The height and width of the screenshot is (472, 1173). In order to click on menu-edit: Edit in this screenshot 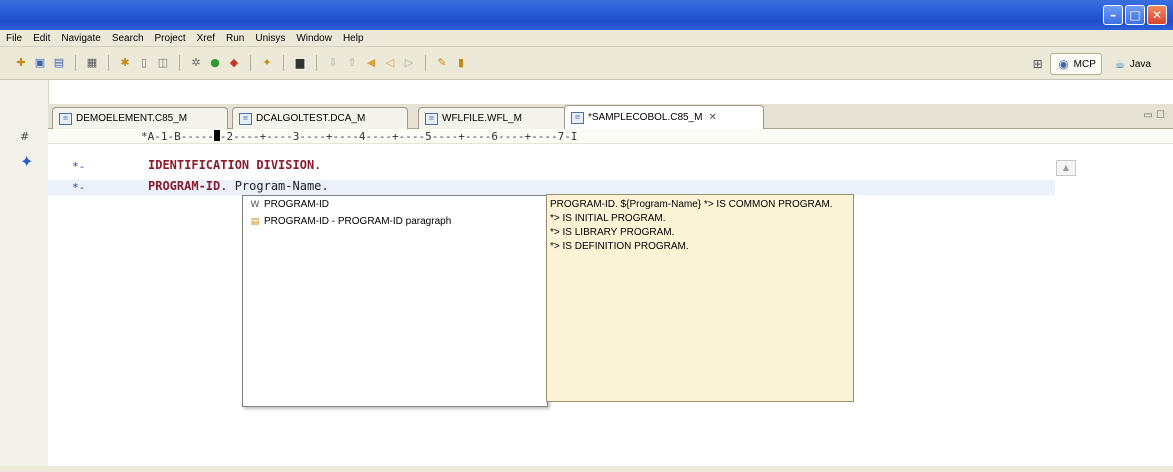, I will do `click(41, 38)`.